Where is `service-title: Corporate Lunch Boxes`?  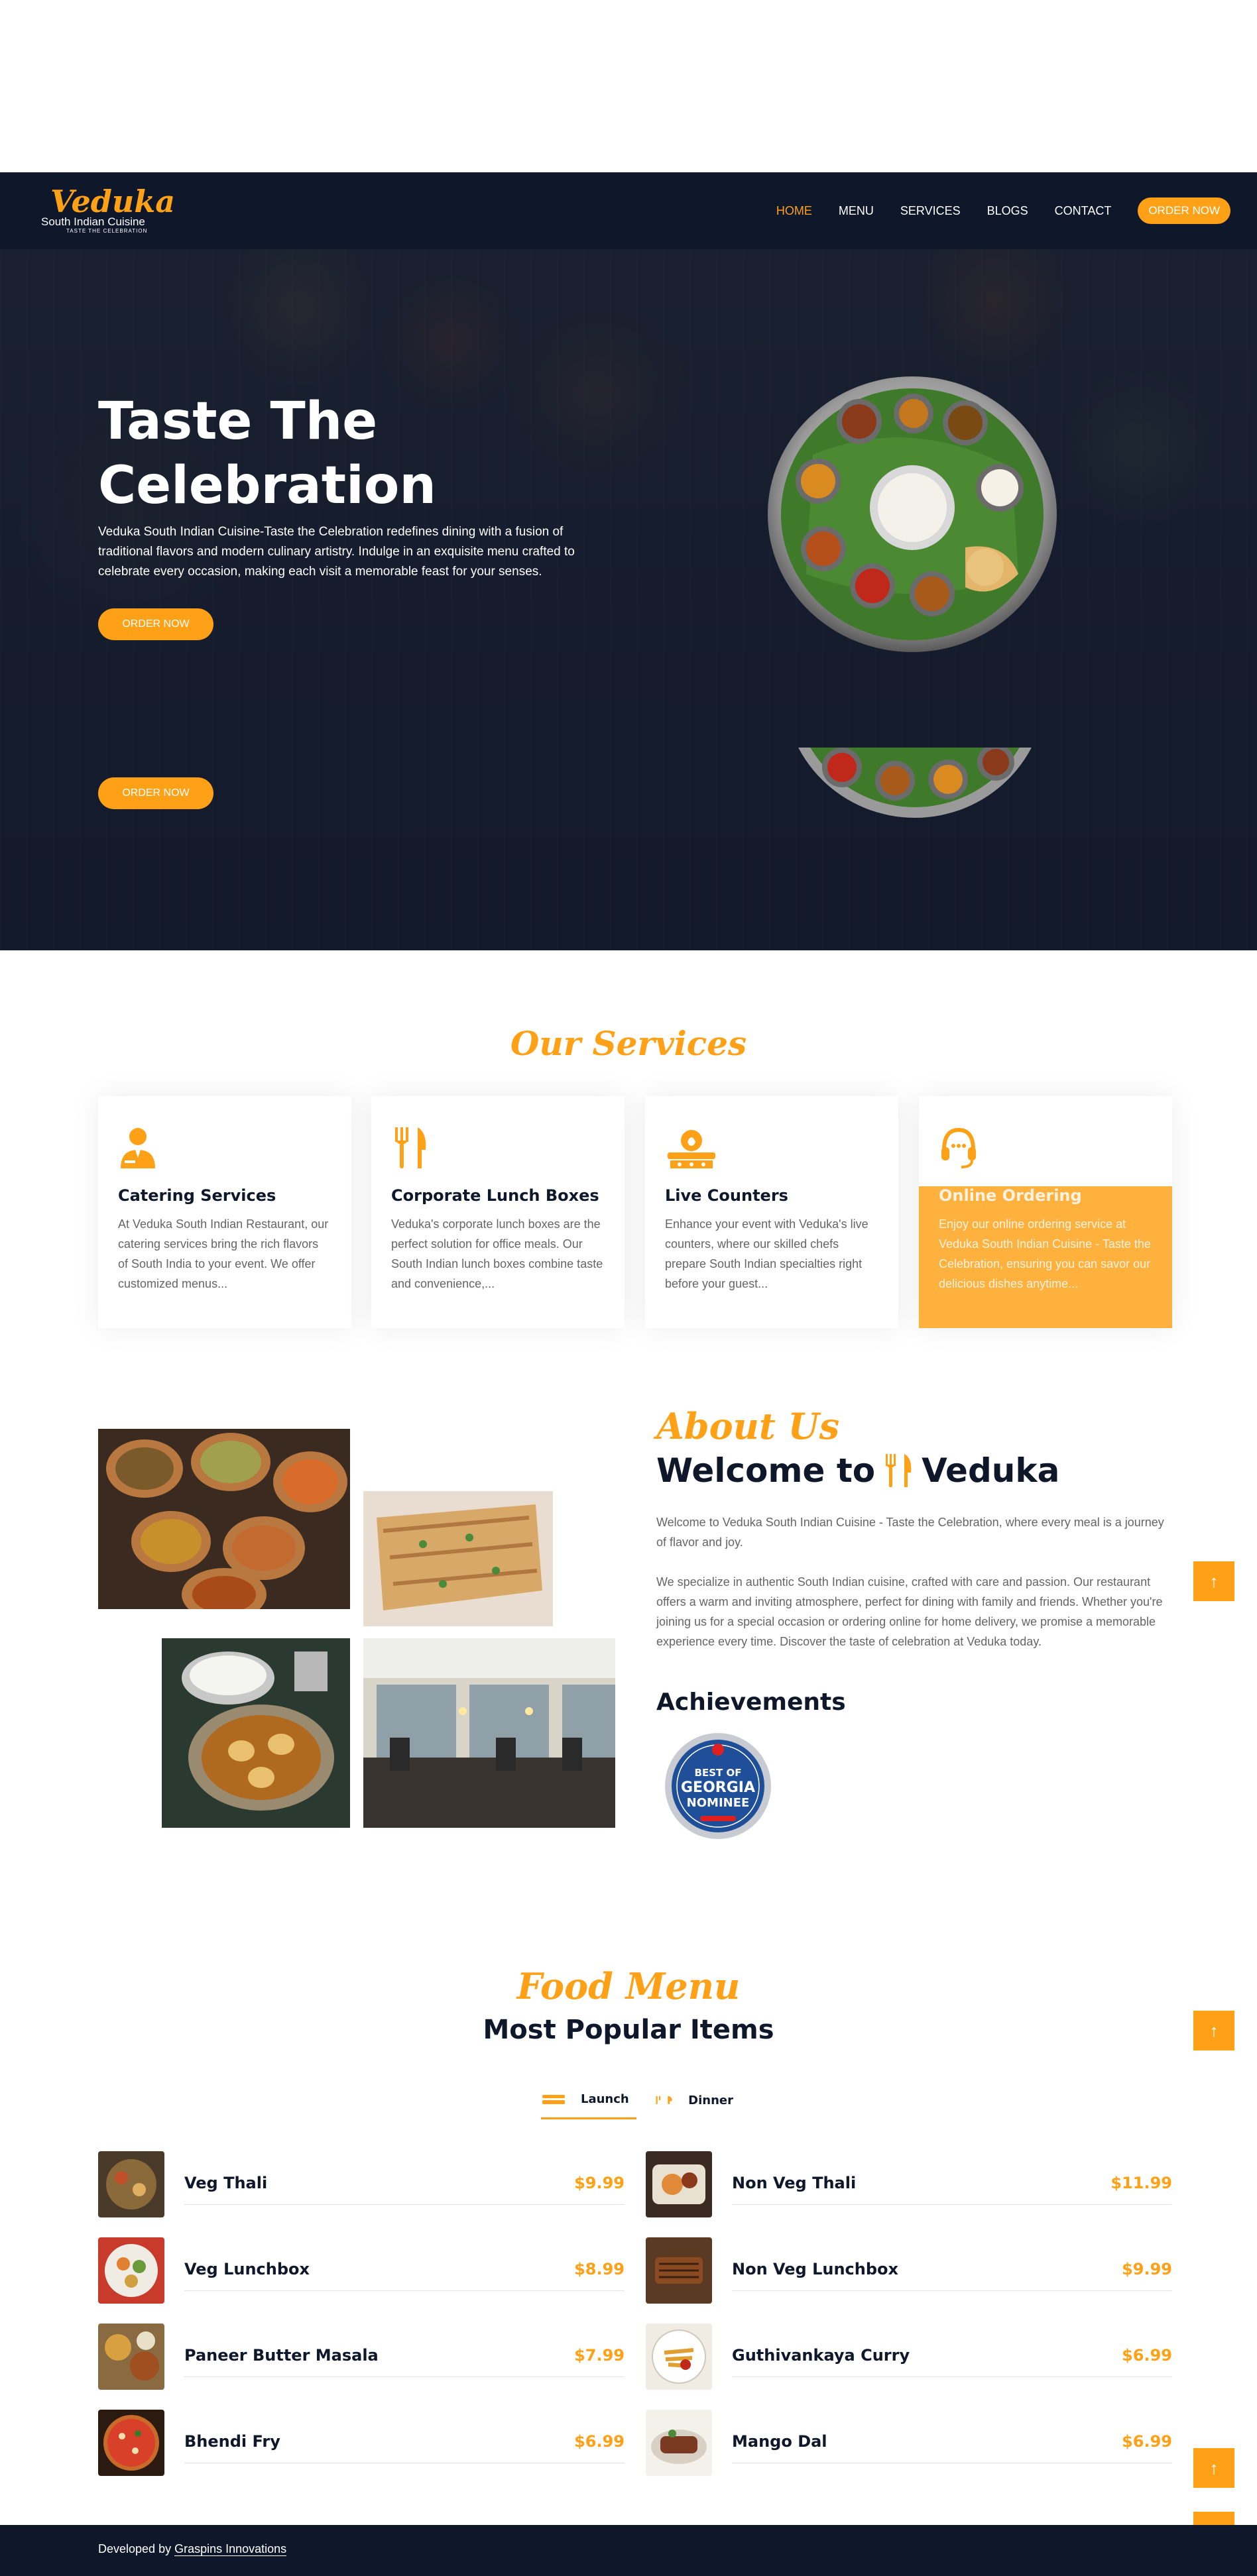 service-title: Corporate Lunch Boxes is located at coordinates (495, 1195).